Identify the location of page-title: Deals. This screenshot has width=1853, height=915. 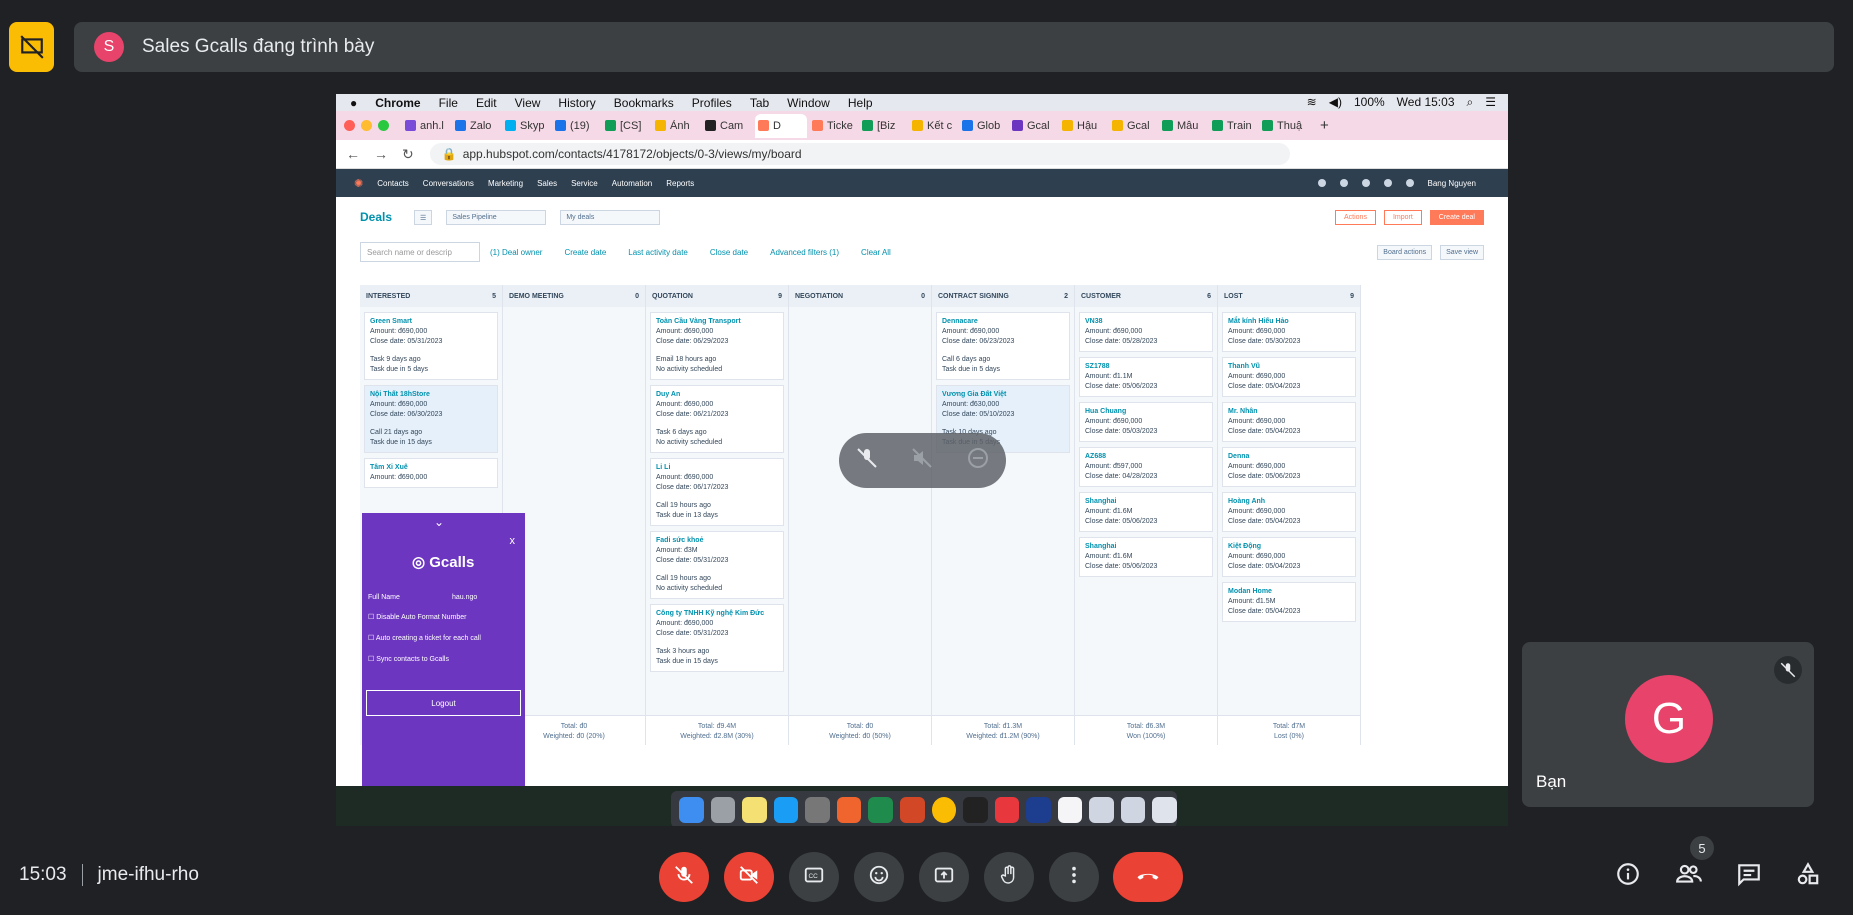
(376, 217).